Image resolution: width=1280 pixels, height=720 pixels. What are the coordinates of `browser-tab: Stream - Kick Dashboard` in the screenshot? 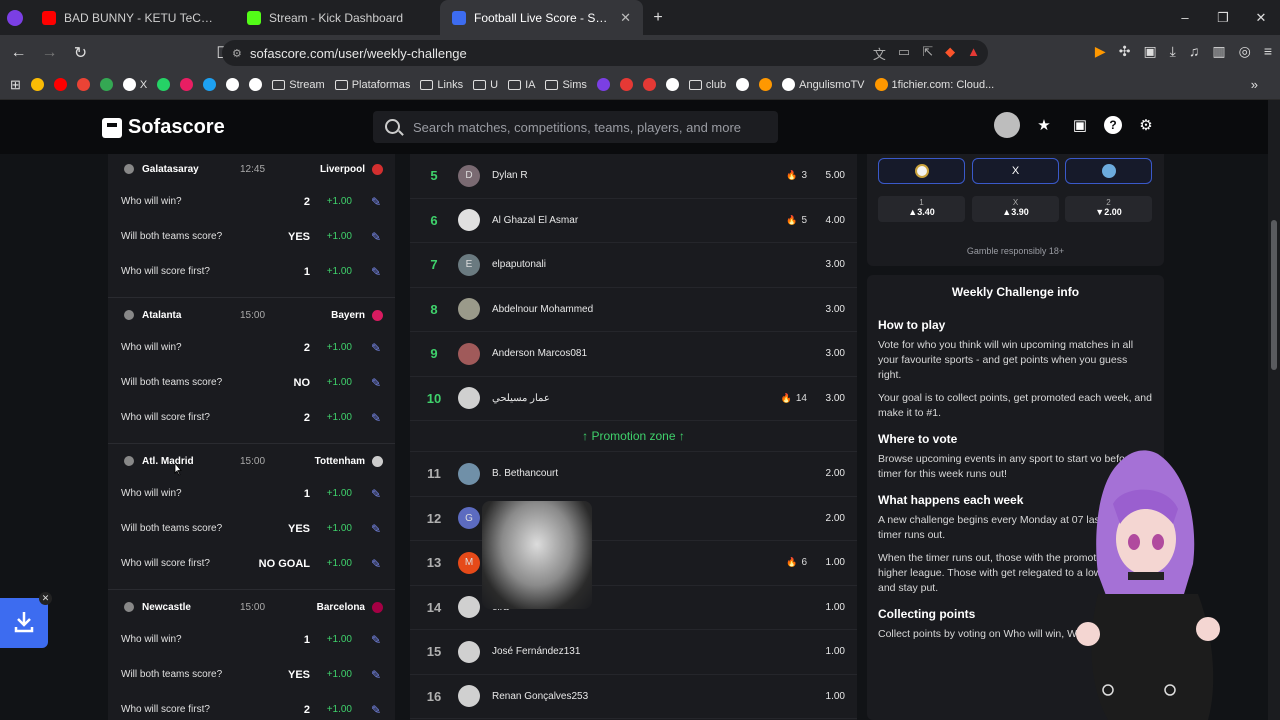 It's located at (337, 17).